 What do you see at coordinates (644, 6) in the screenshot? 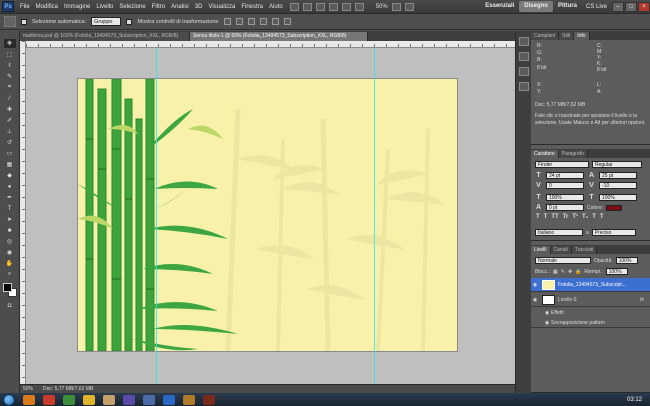
I see `close-icon: ×` at bounding box center [644, 6].